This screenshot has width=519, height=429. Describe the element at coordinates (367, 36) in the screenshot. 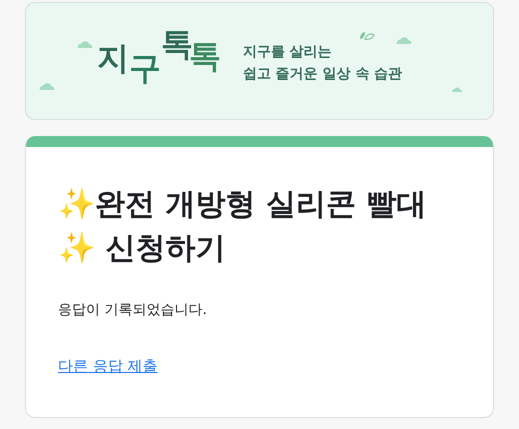

I see `leaf-icon` at that location.